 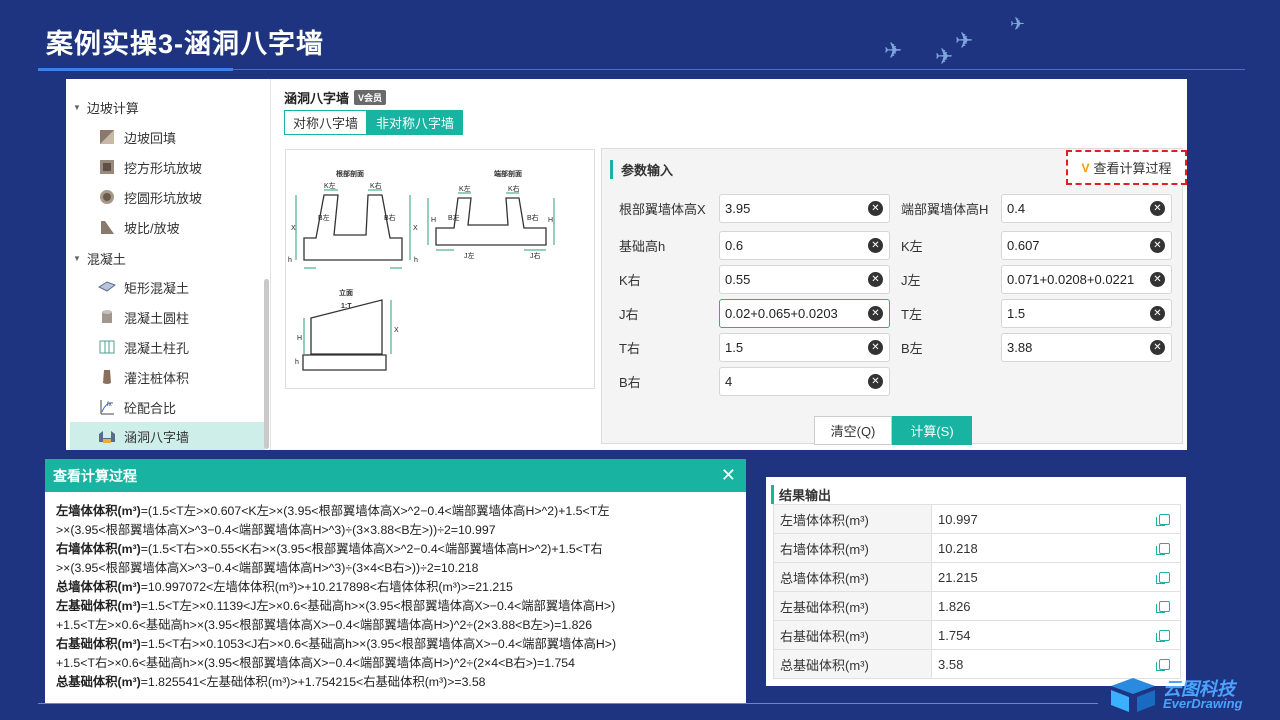 What do you see at coordinates (167, 436) in the screenshot?
I see `sidebar-item-culvert-wall: 涵洞八字墙` at bounding box center [167, 436].